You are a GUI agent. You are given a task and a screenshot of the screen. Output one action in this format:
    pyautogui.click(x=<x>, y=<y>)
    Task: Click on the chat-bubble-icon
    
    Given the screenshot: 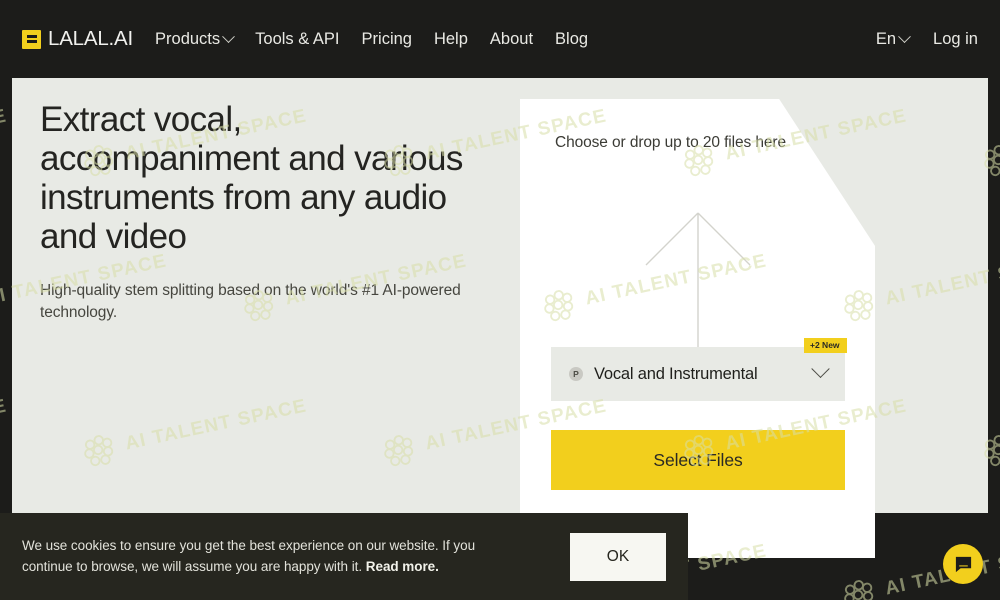 What is the action you would take?
    pyautogui.click(x=963, y=564)
    